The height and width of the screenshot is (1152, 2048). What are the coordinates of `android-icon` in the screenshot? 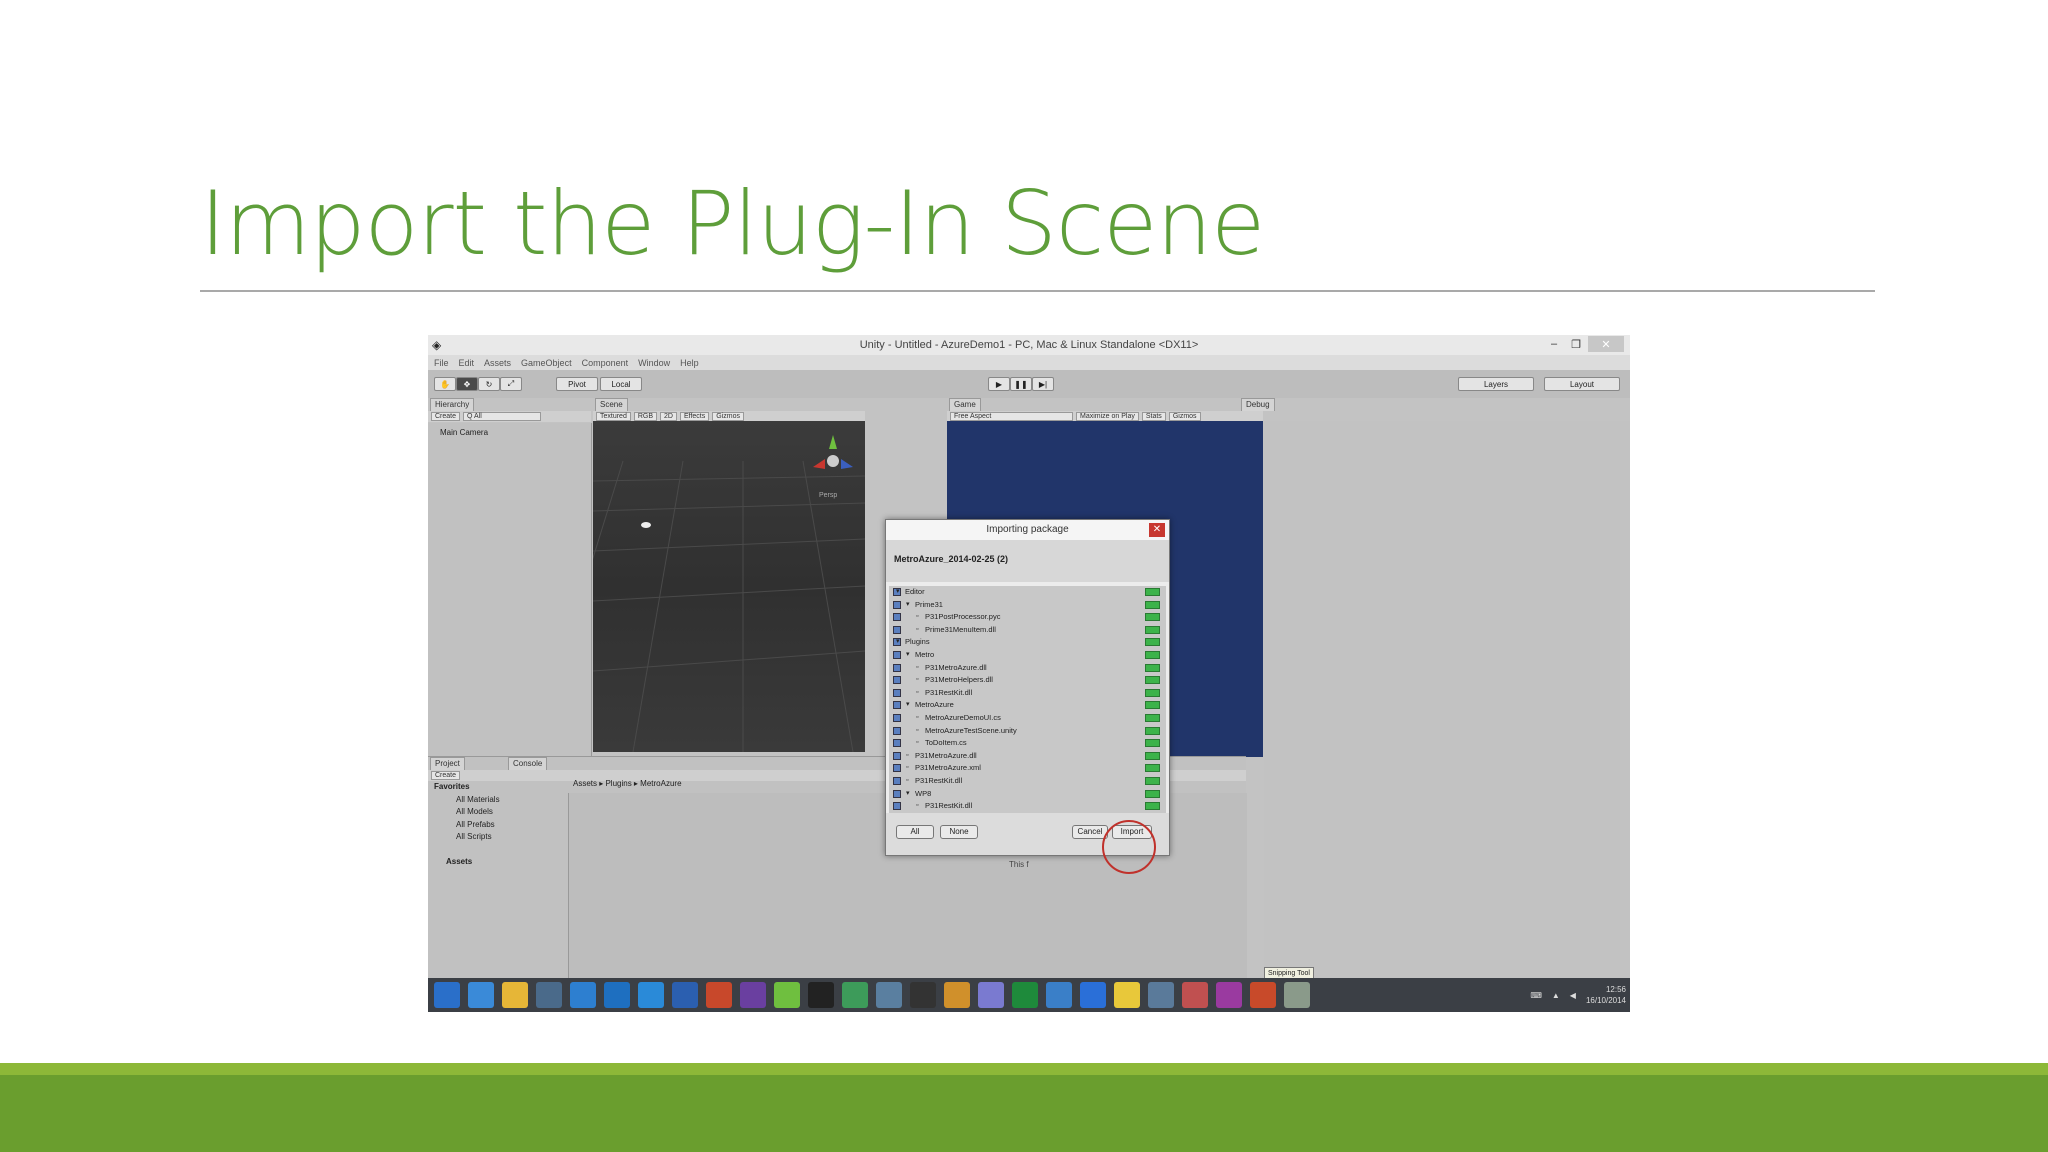 It's located at (787, 995).